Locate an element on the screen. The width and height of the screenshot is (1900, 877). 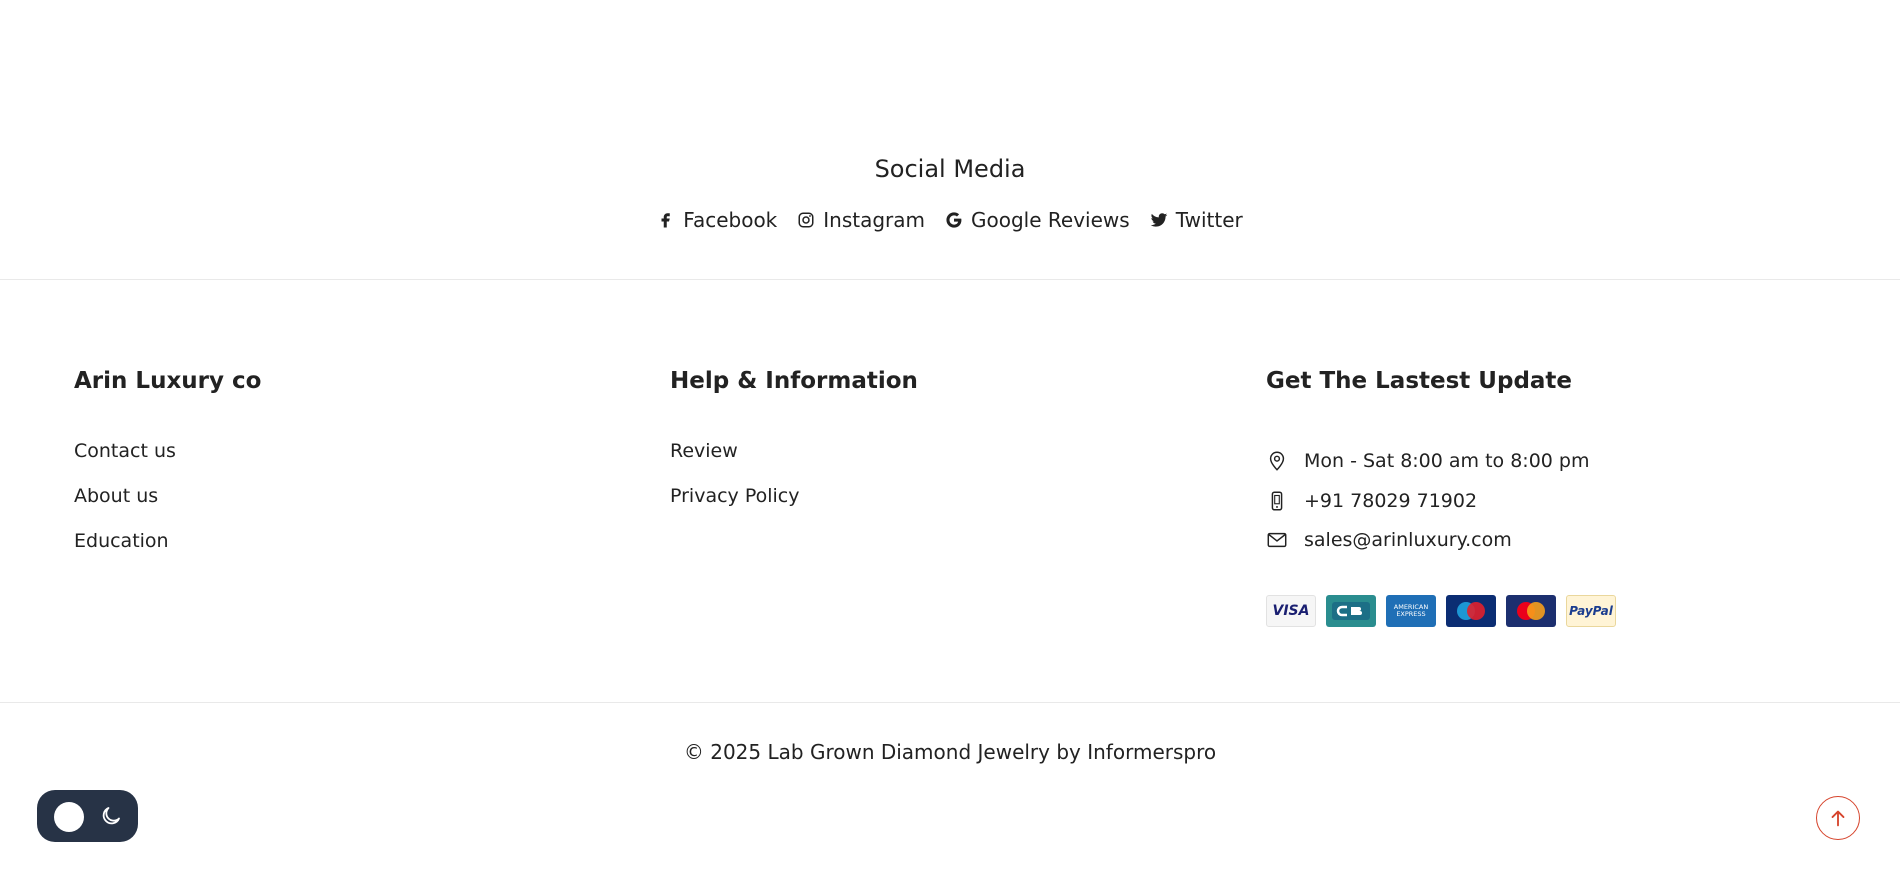
footer-link-about-us: About us is located at coordinates (167, 507).